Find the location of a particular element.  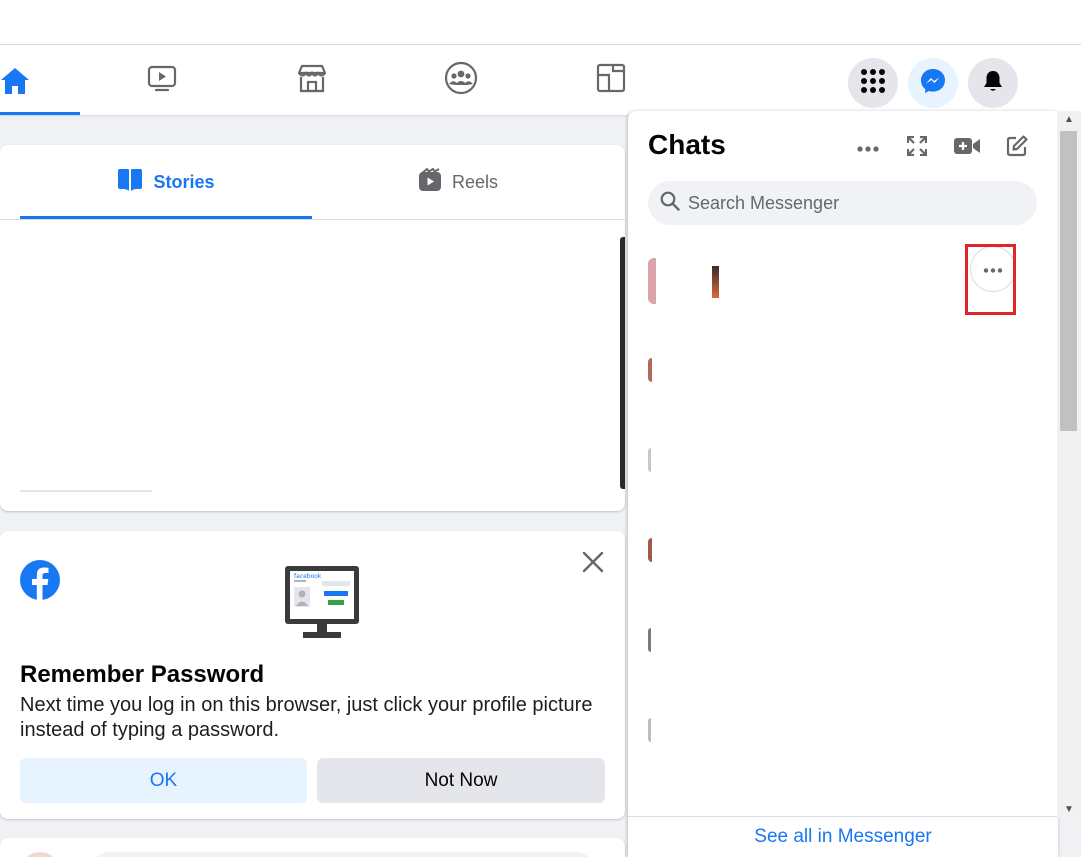

new-room-button is located at coordinates (967, 148).